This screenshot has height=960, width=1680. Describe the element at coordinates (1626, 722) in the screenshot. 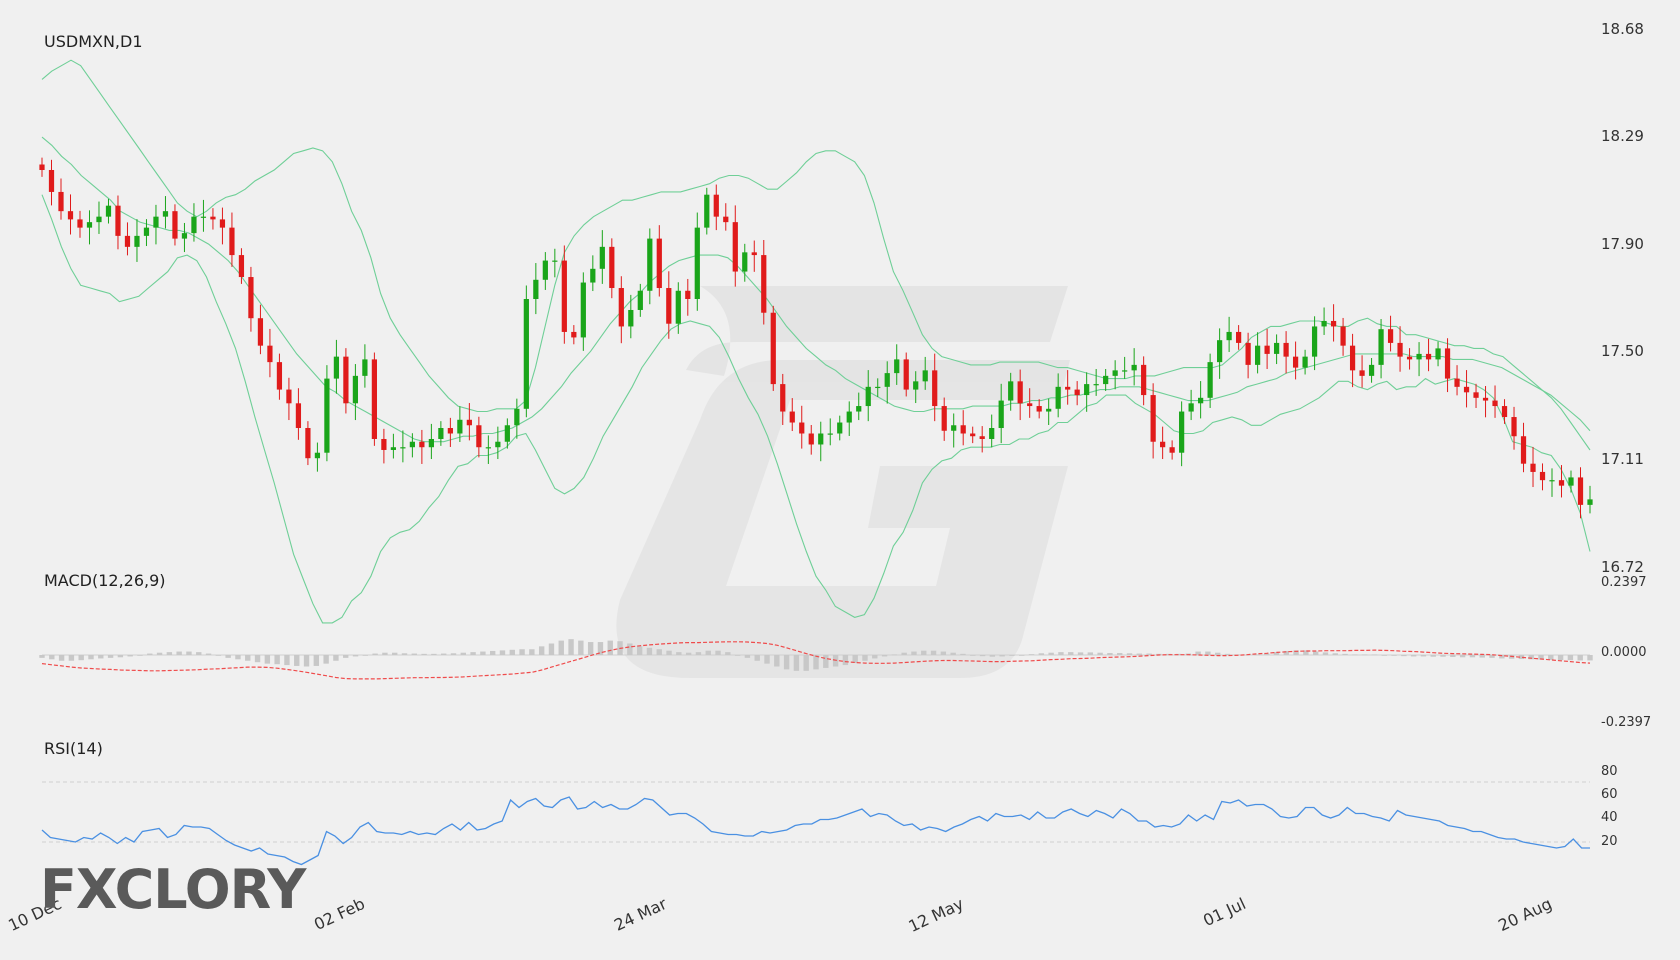

I see `macd-tick: -0.2397` at that location.